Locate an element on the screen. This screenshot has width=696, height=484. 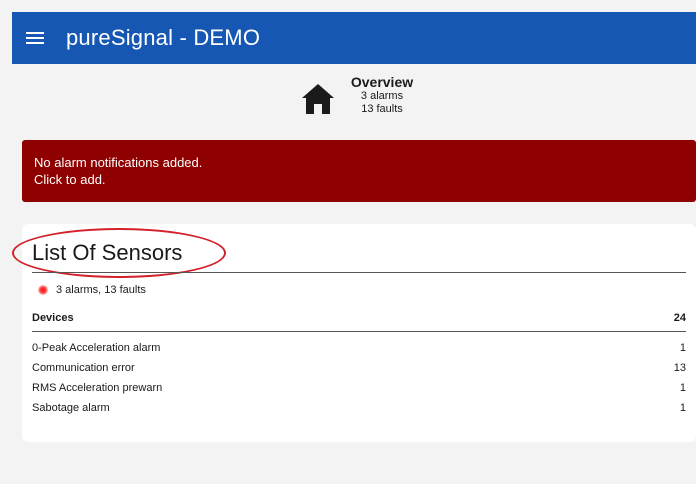
row-count: 13 is located at coordinates (679, 368).